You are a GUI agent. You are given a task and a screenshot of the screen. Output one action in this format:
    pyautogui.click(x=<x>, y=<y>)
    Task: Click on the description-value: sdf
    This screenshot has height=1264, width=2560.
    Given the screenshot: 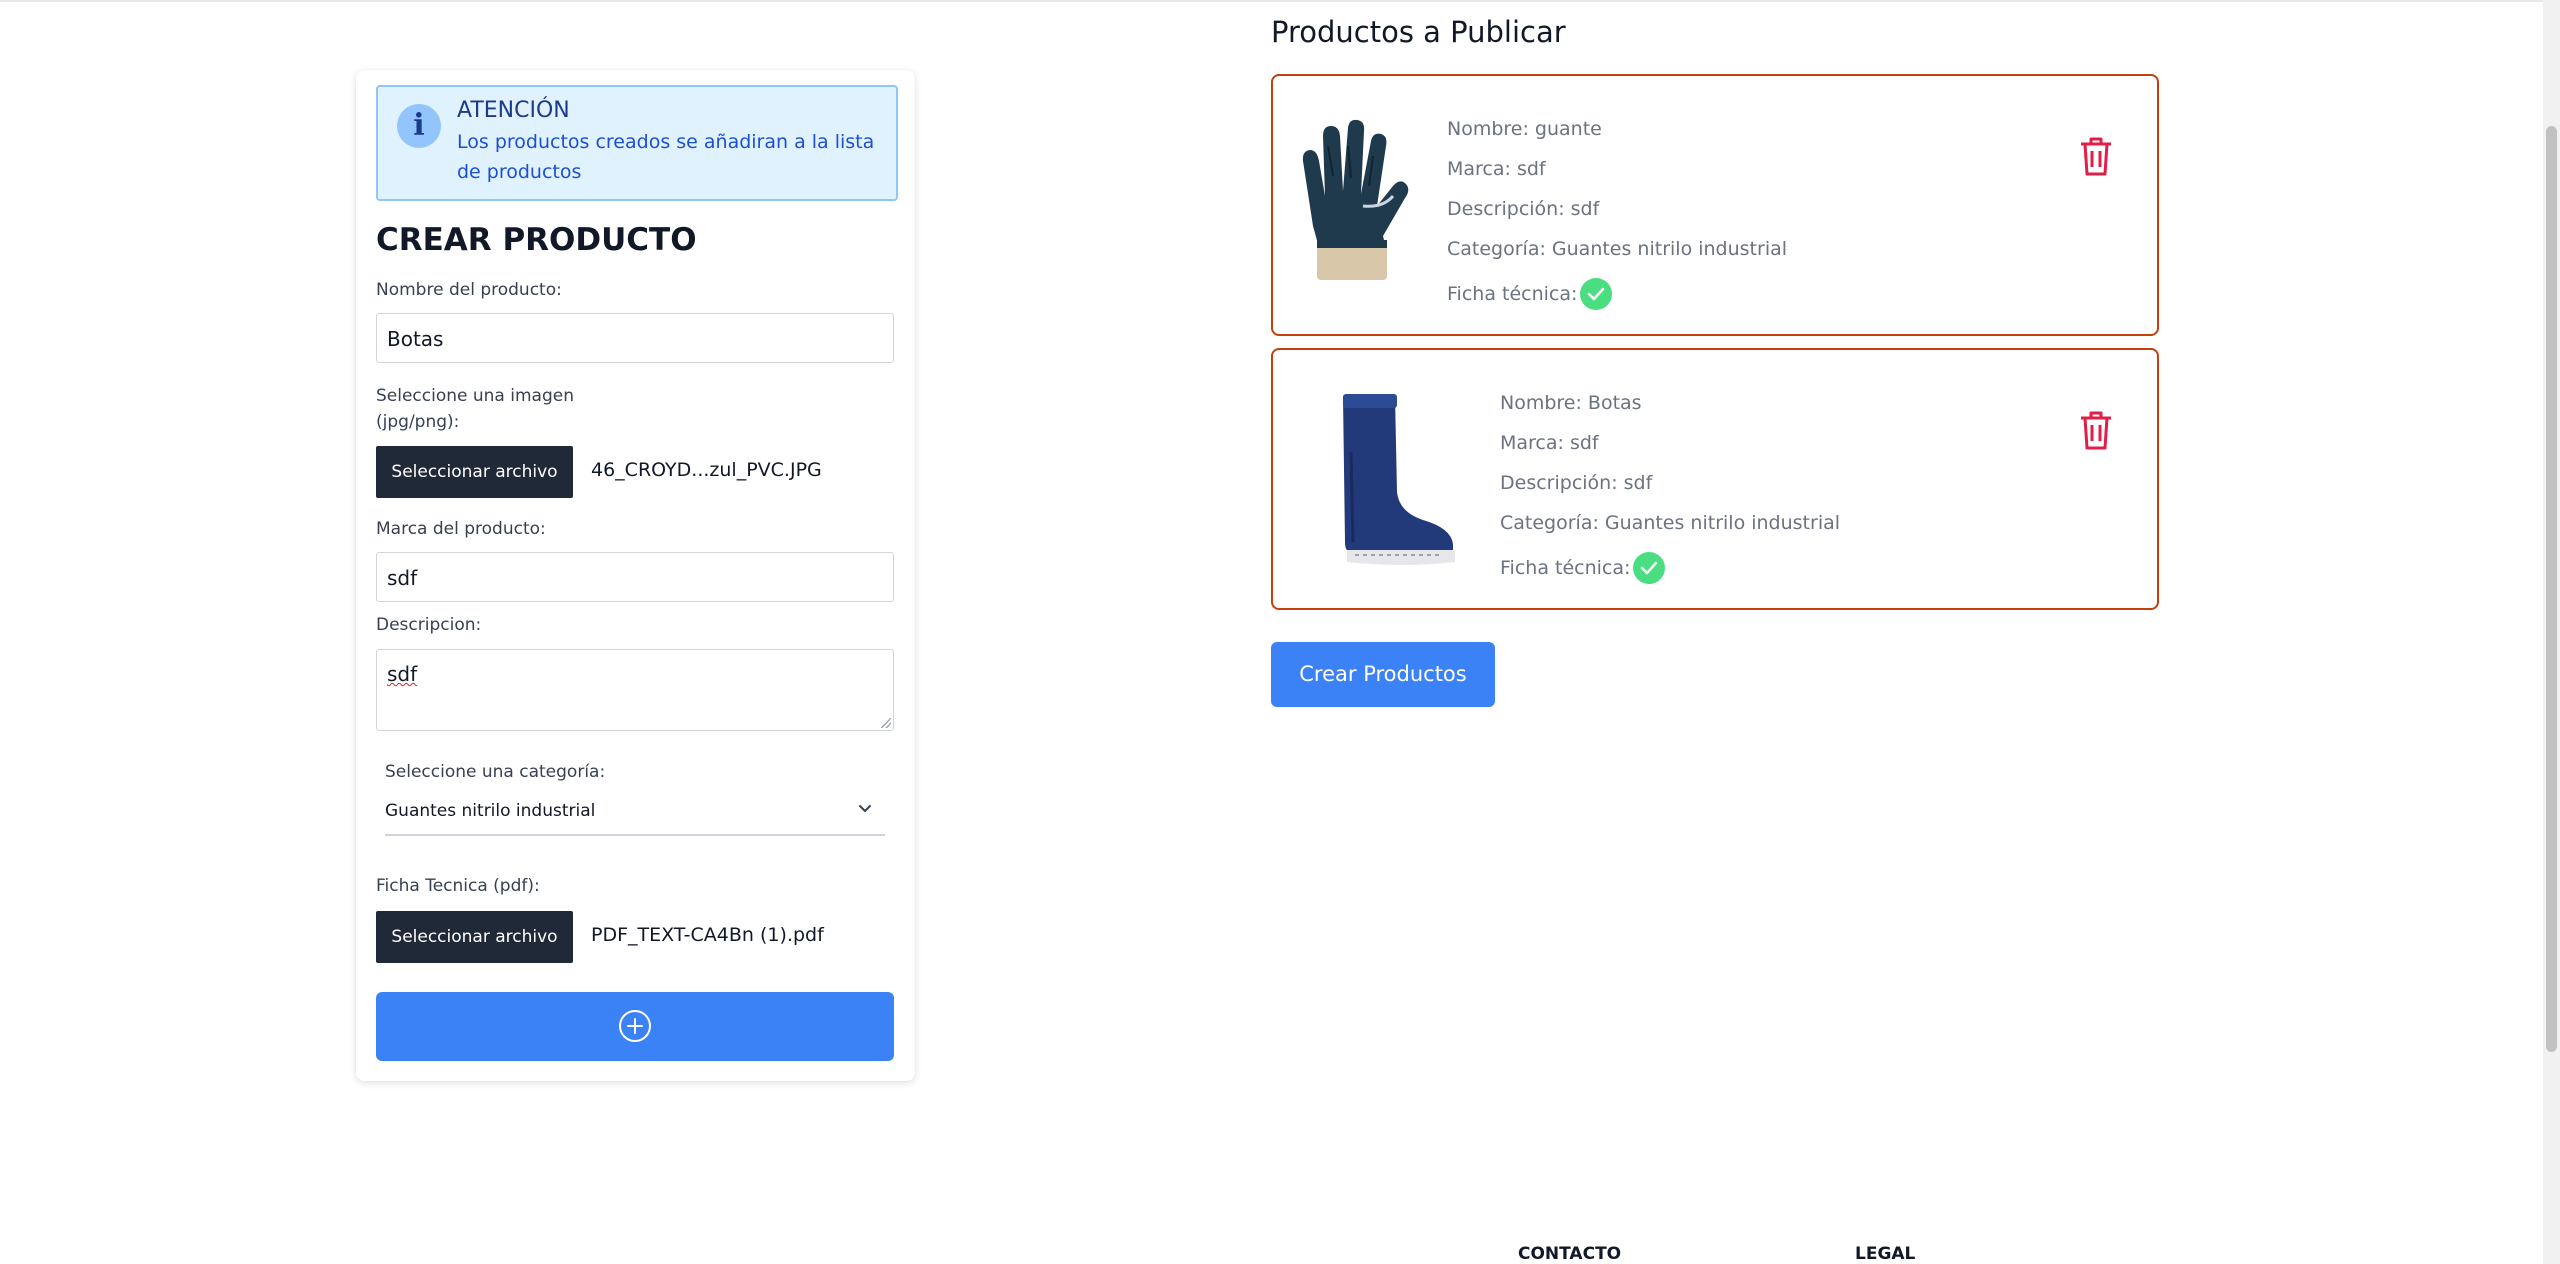 What is the action you would take?
    pyautogui.click(x=402, y=674)
    